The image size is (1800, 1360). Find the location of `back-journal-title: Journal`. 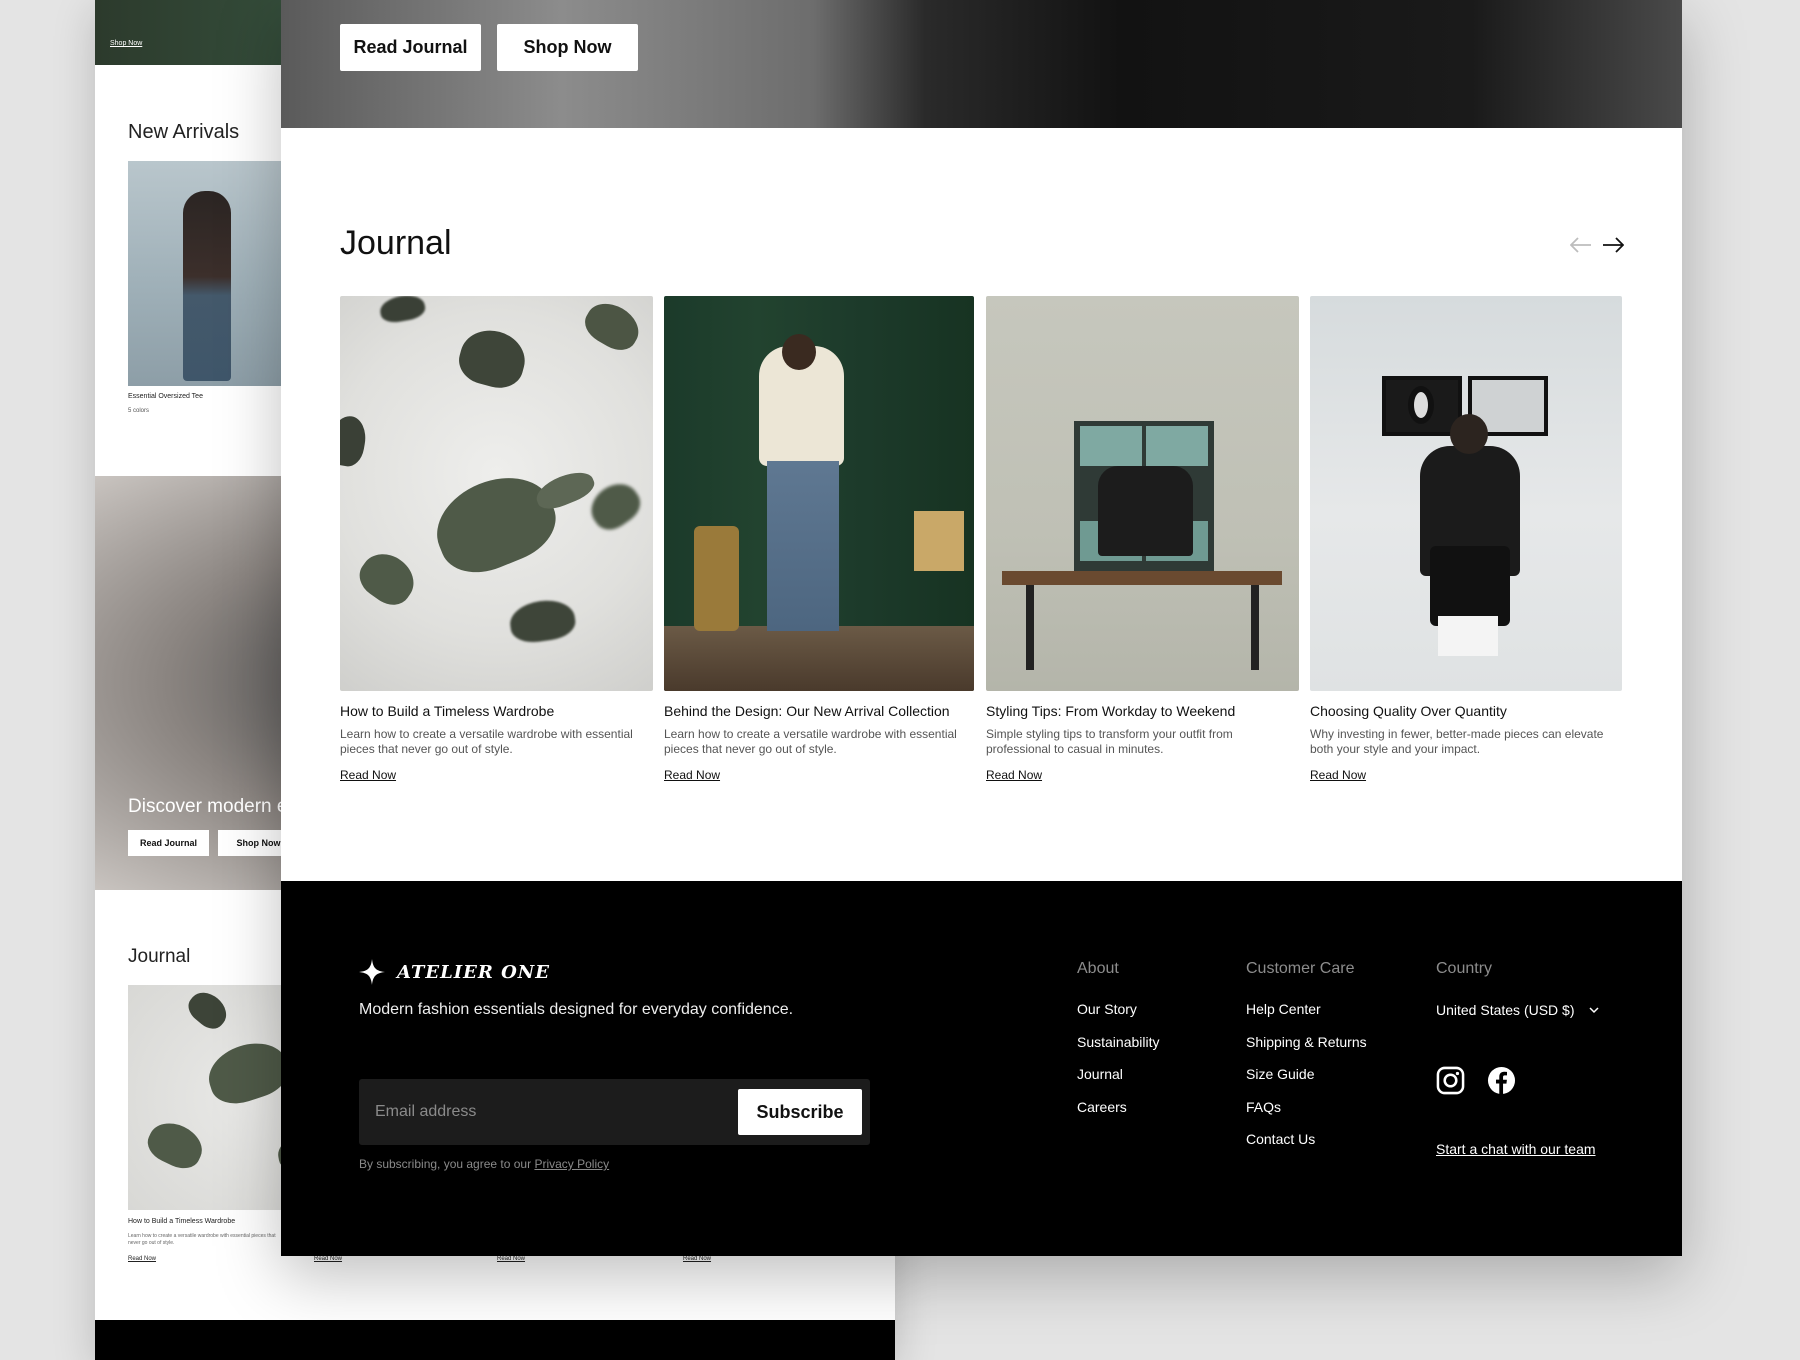

back-journal-title: Journal is located at coordinates (159, 956).